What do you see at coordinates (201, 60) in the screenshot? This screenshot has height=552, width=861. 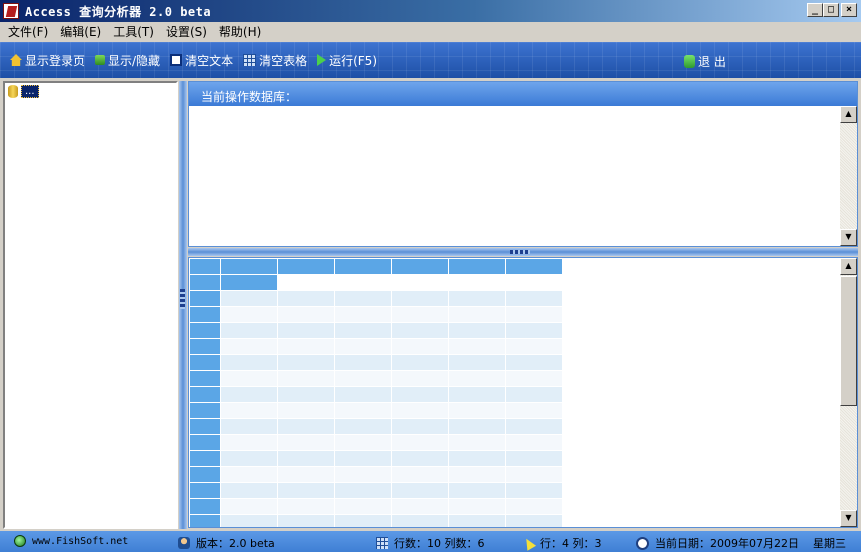 I see `clear-text-button: 清空文本` at bounding box center [201, 60].